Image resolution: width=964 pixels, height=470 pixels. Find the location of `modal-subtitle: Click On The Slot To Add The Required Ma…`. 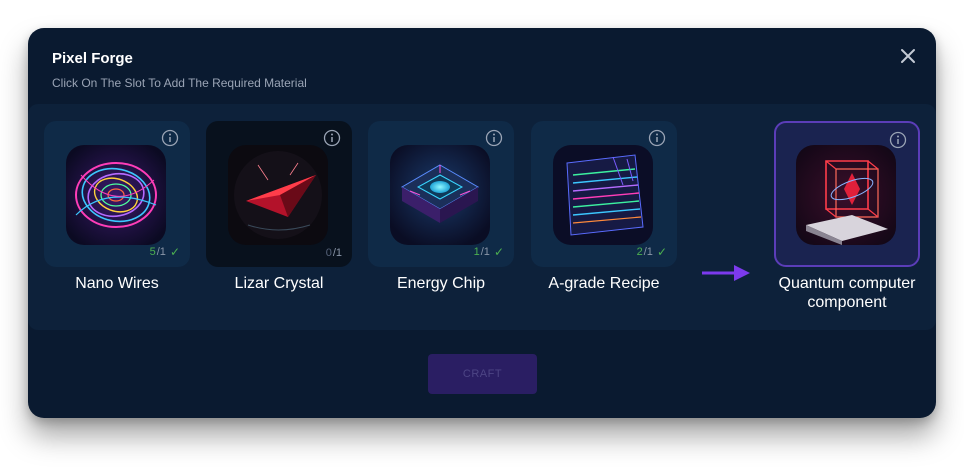

modal-subtitle: Click On The Slot To Add The Required Ma… is located at coordinates (179, 83).